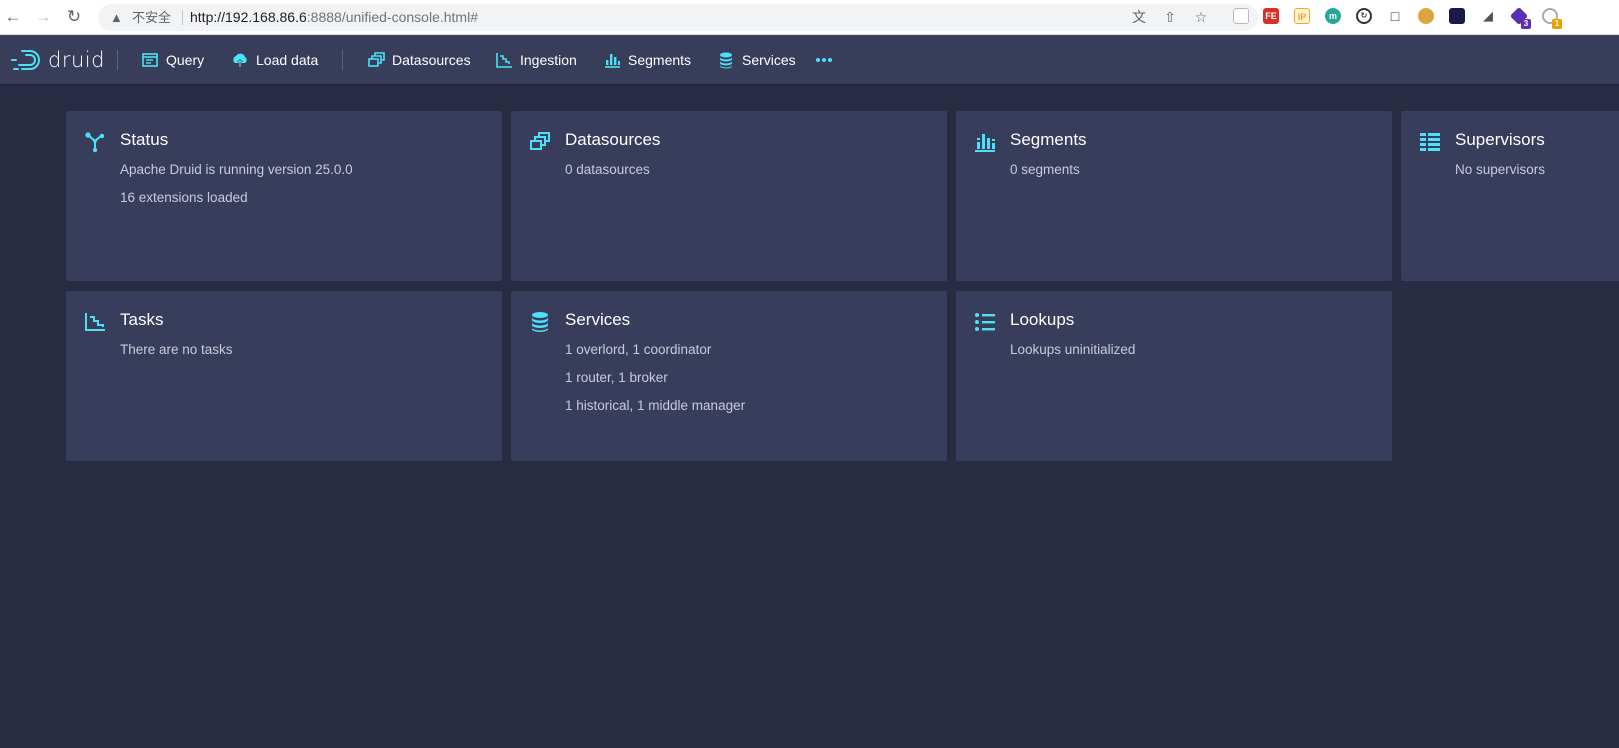 This screenshot has width=1619, height=748. I want to click on list-icon, so click(985, 322).